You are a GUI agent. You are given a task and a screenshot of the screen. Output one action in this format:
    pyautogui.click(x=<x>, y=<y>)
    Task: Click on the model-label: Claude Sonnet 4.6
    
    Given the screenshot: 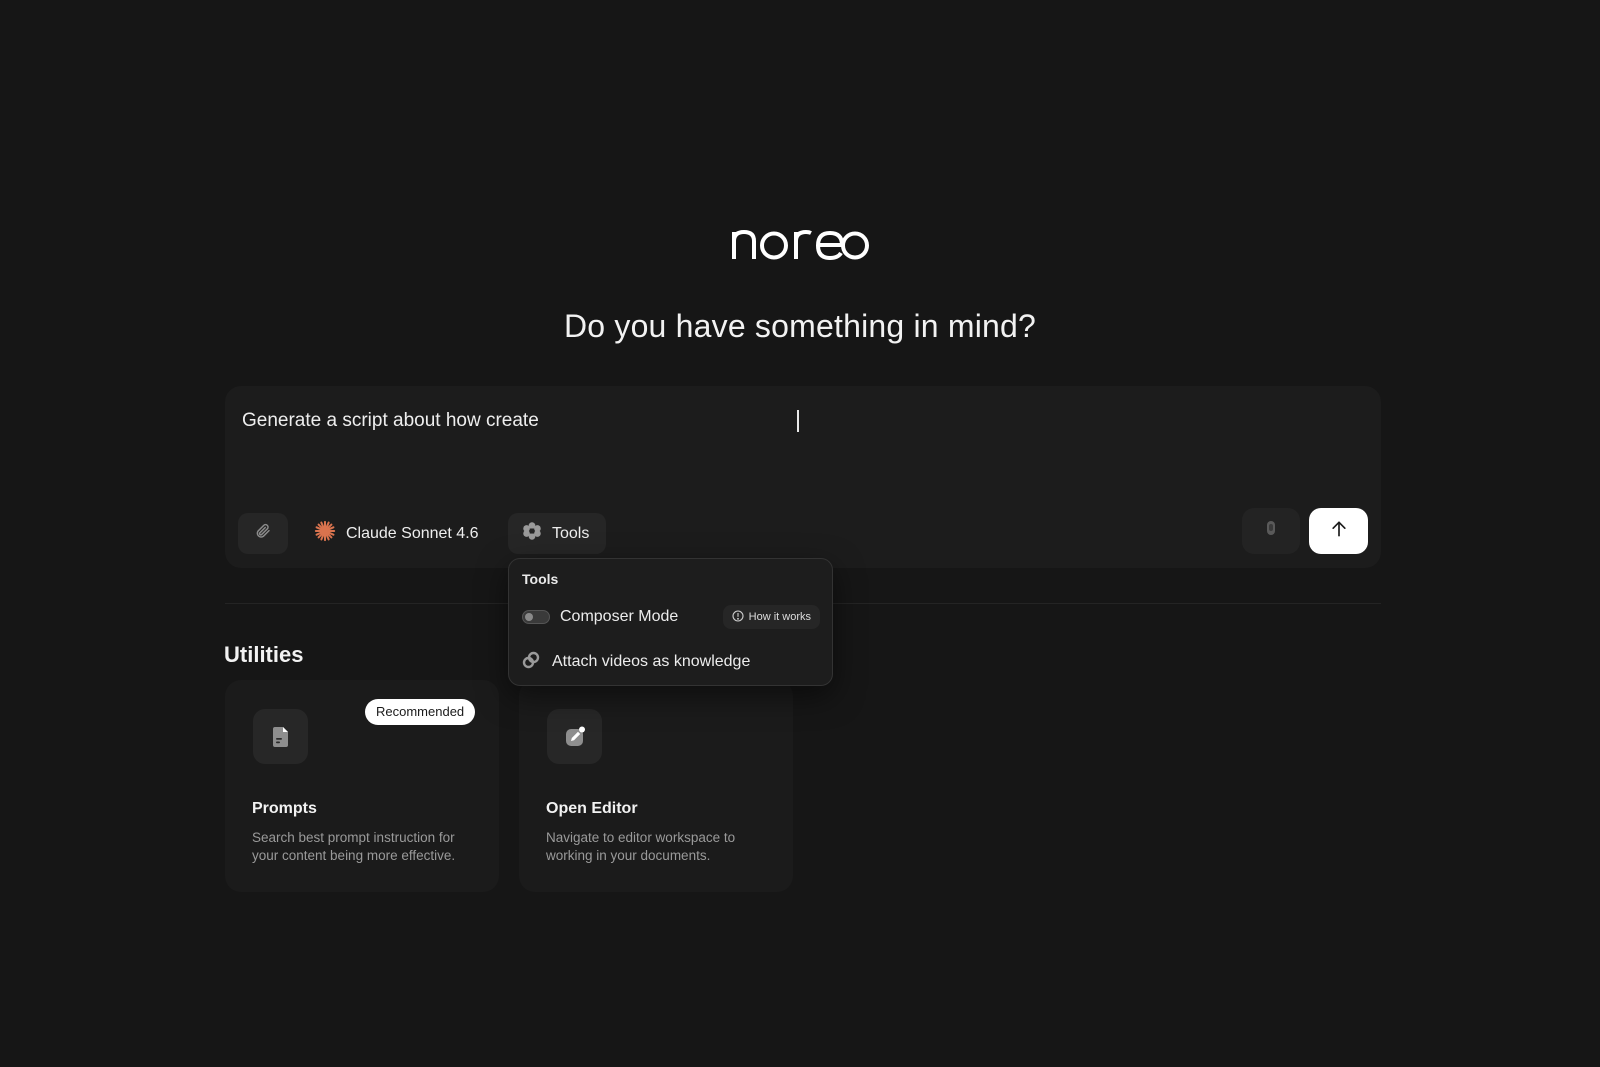 What is the action you would take?
    pyautogui.click(x=412, y=533)
    